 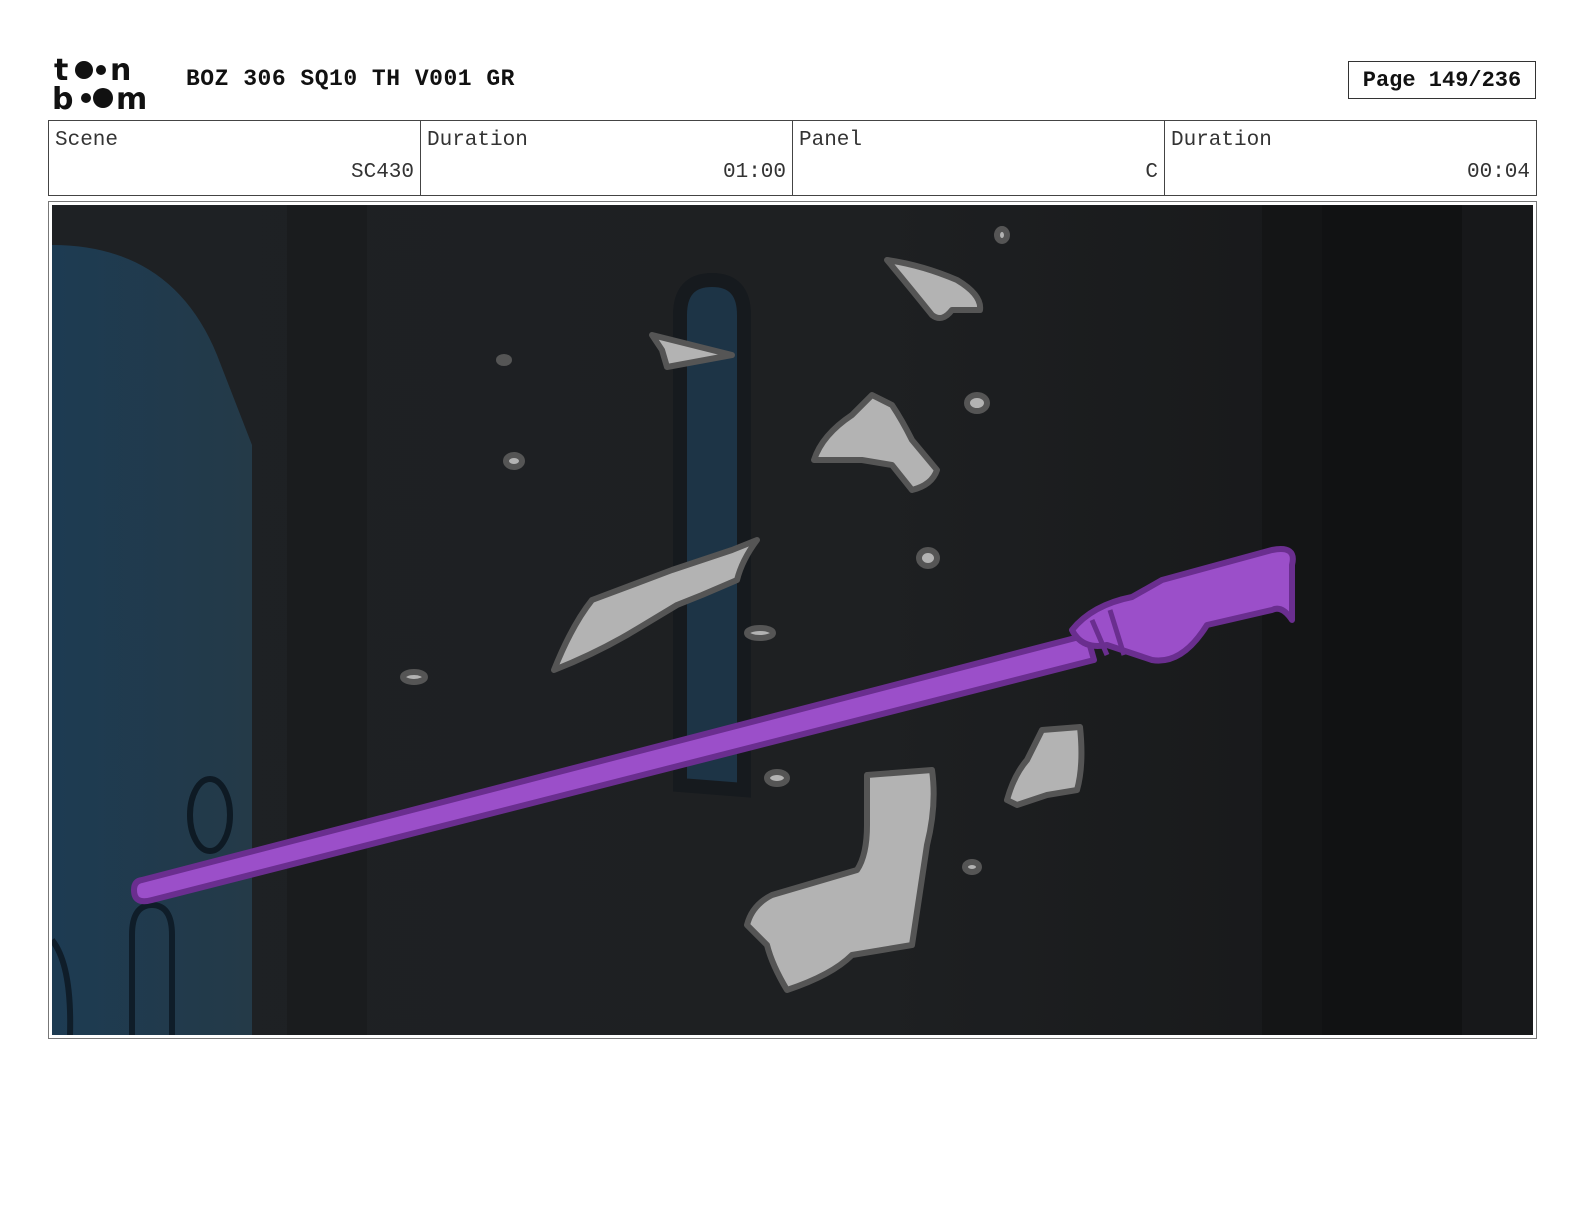 I want to click on scene-cell: Scene SC430, so click(x=235, y=158).